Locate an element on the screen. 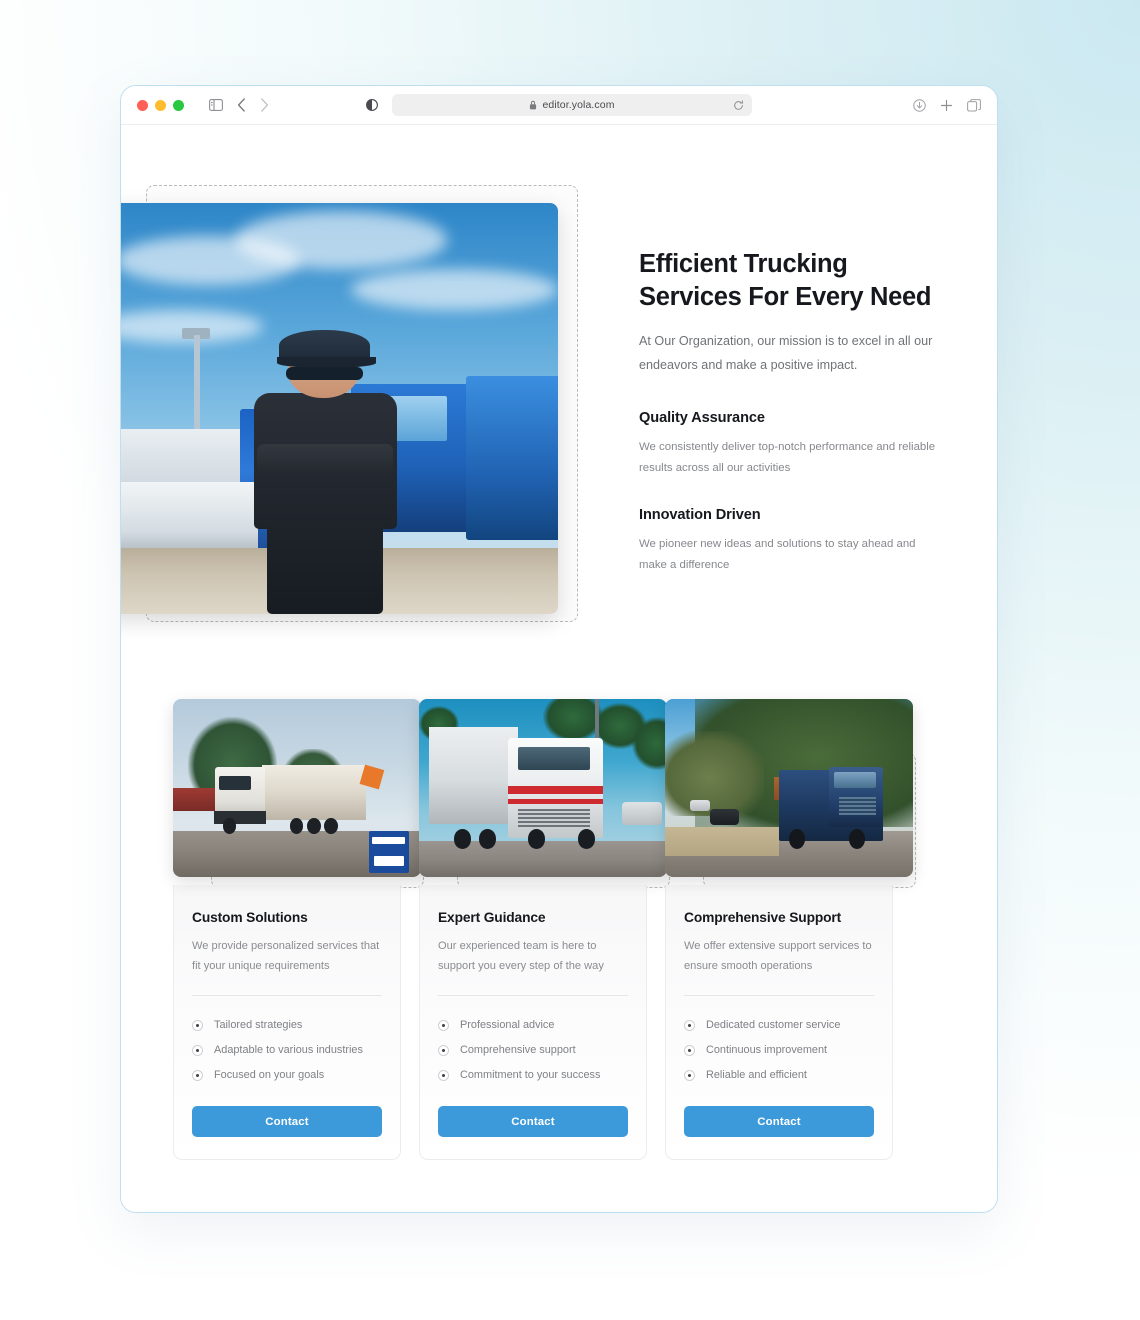  new-tab-plus-icon is located at coordinates (946, 105).